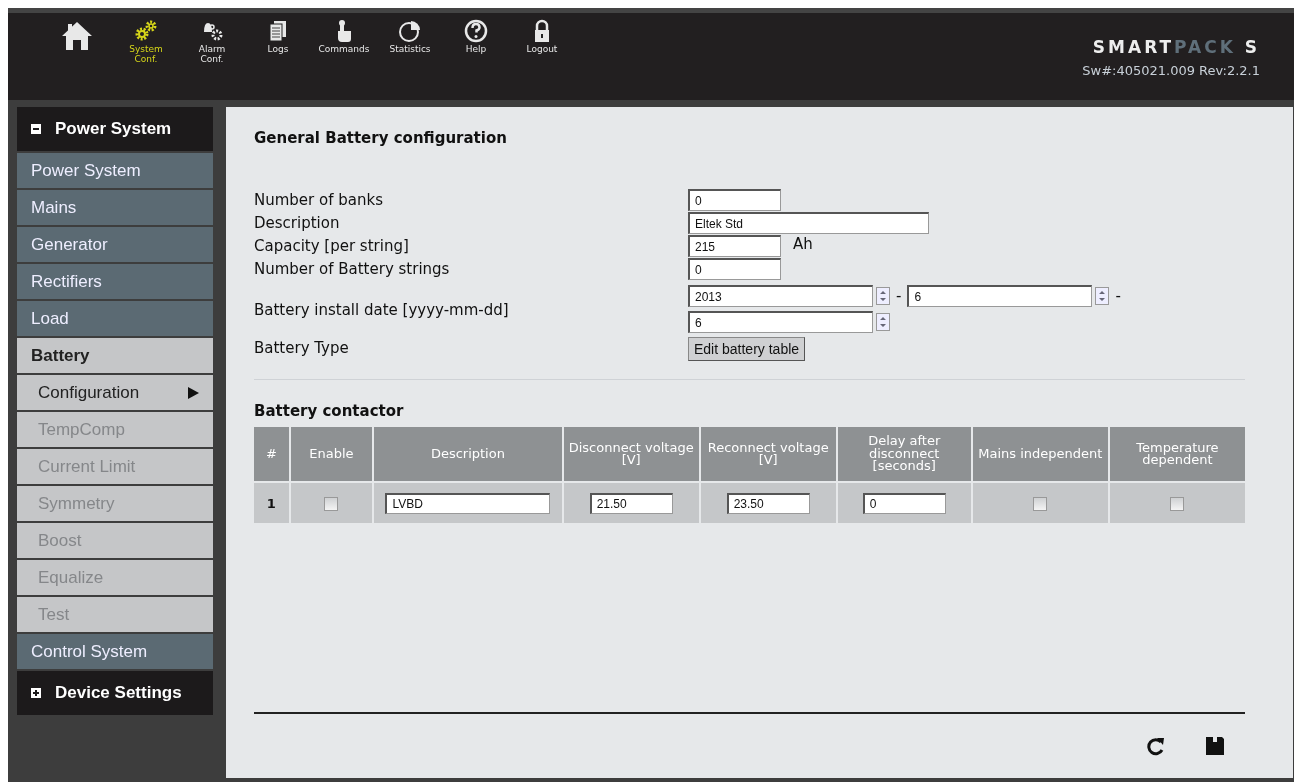 This screenshot has width=1298, height=782. I want to click on description-field: LVBD, so click(468, 503).